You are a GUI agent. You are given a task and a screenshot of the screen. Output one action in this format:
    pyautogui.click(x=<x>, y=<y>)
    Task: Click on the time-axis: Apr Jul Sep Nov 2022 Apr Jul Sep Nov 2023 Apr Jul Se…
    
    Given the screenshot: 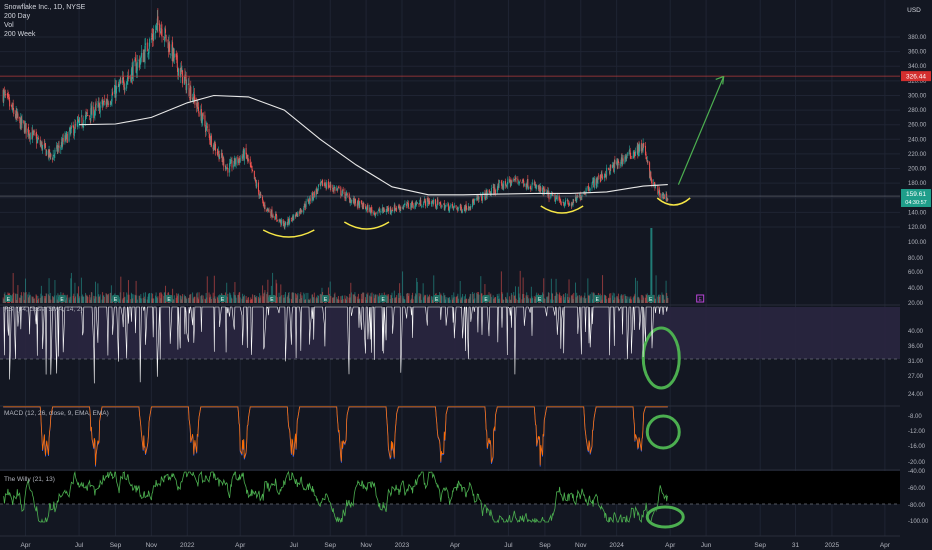 What is the action you would take?
    pyautogui.click(x=466, y=543)
    